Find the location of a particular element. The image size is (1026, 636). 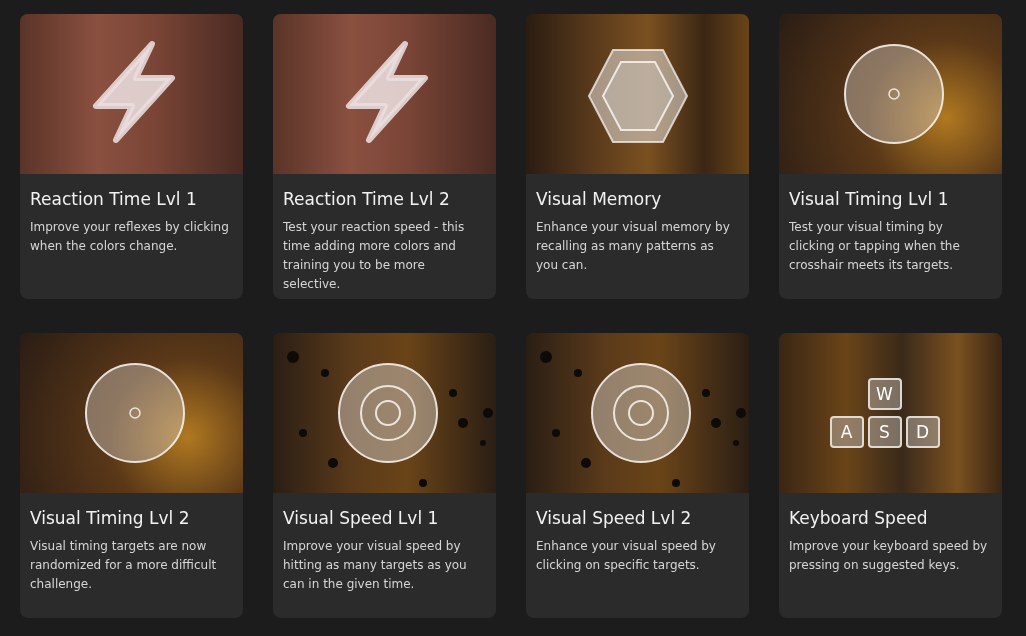

card-description: Improve your keyboard speed by pressing on suggested keys. is located at coordinates (889, 556).